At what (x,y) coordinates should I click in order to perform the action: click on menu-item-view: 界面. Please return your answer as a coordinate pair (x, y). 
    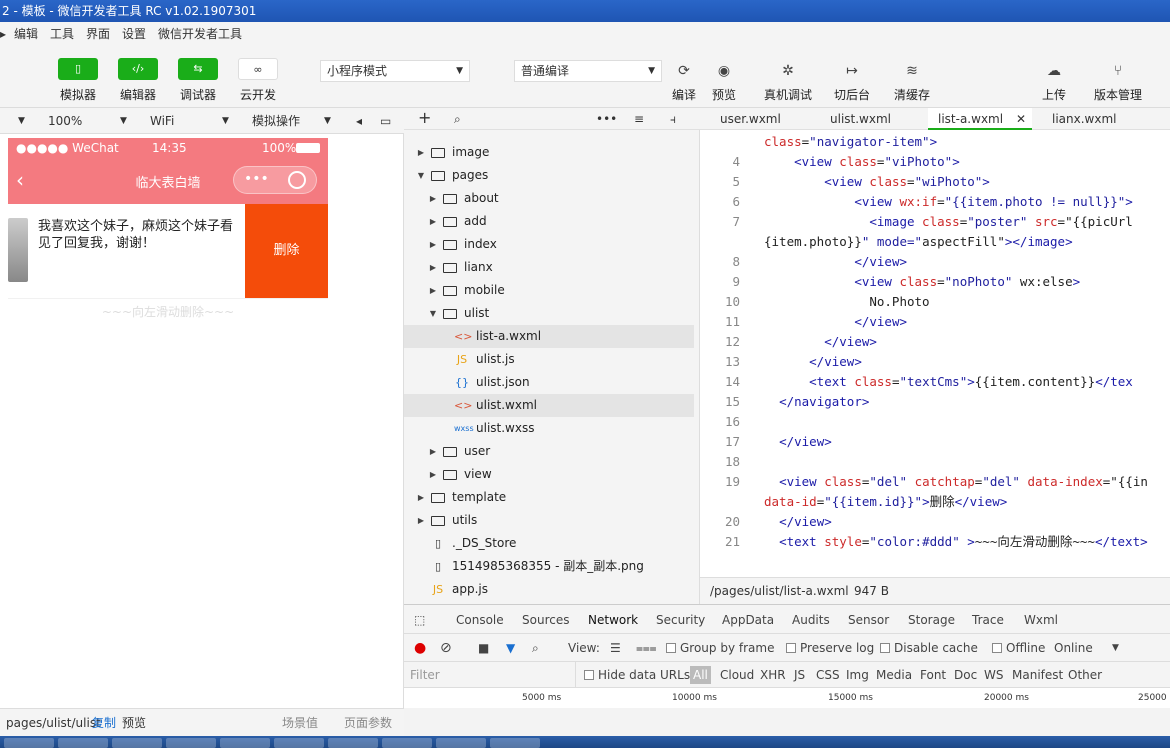
    Looking at the image, I should click on (98, 34).